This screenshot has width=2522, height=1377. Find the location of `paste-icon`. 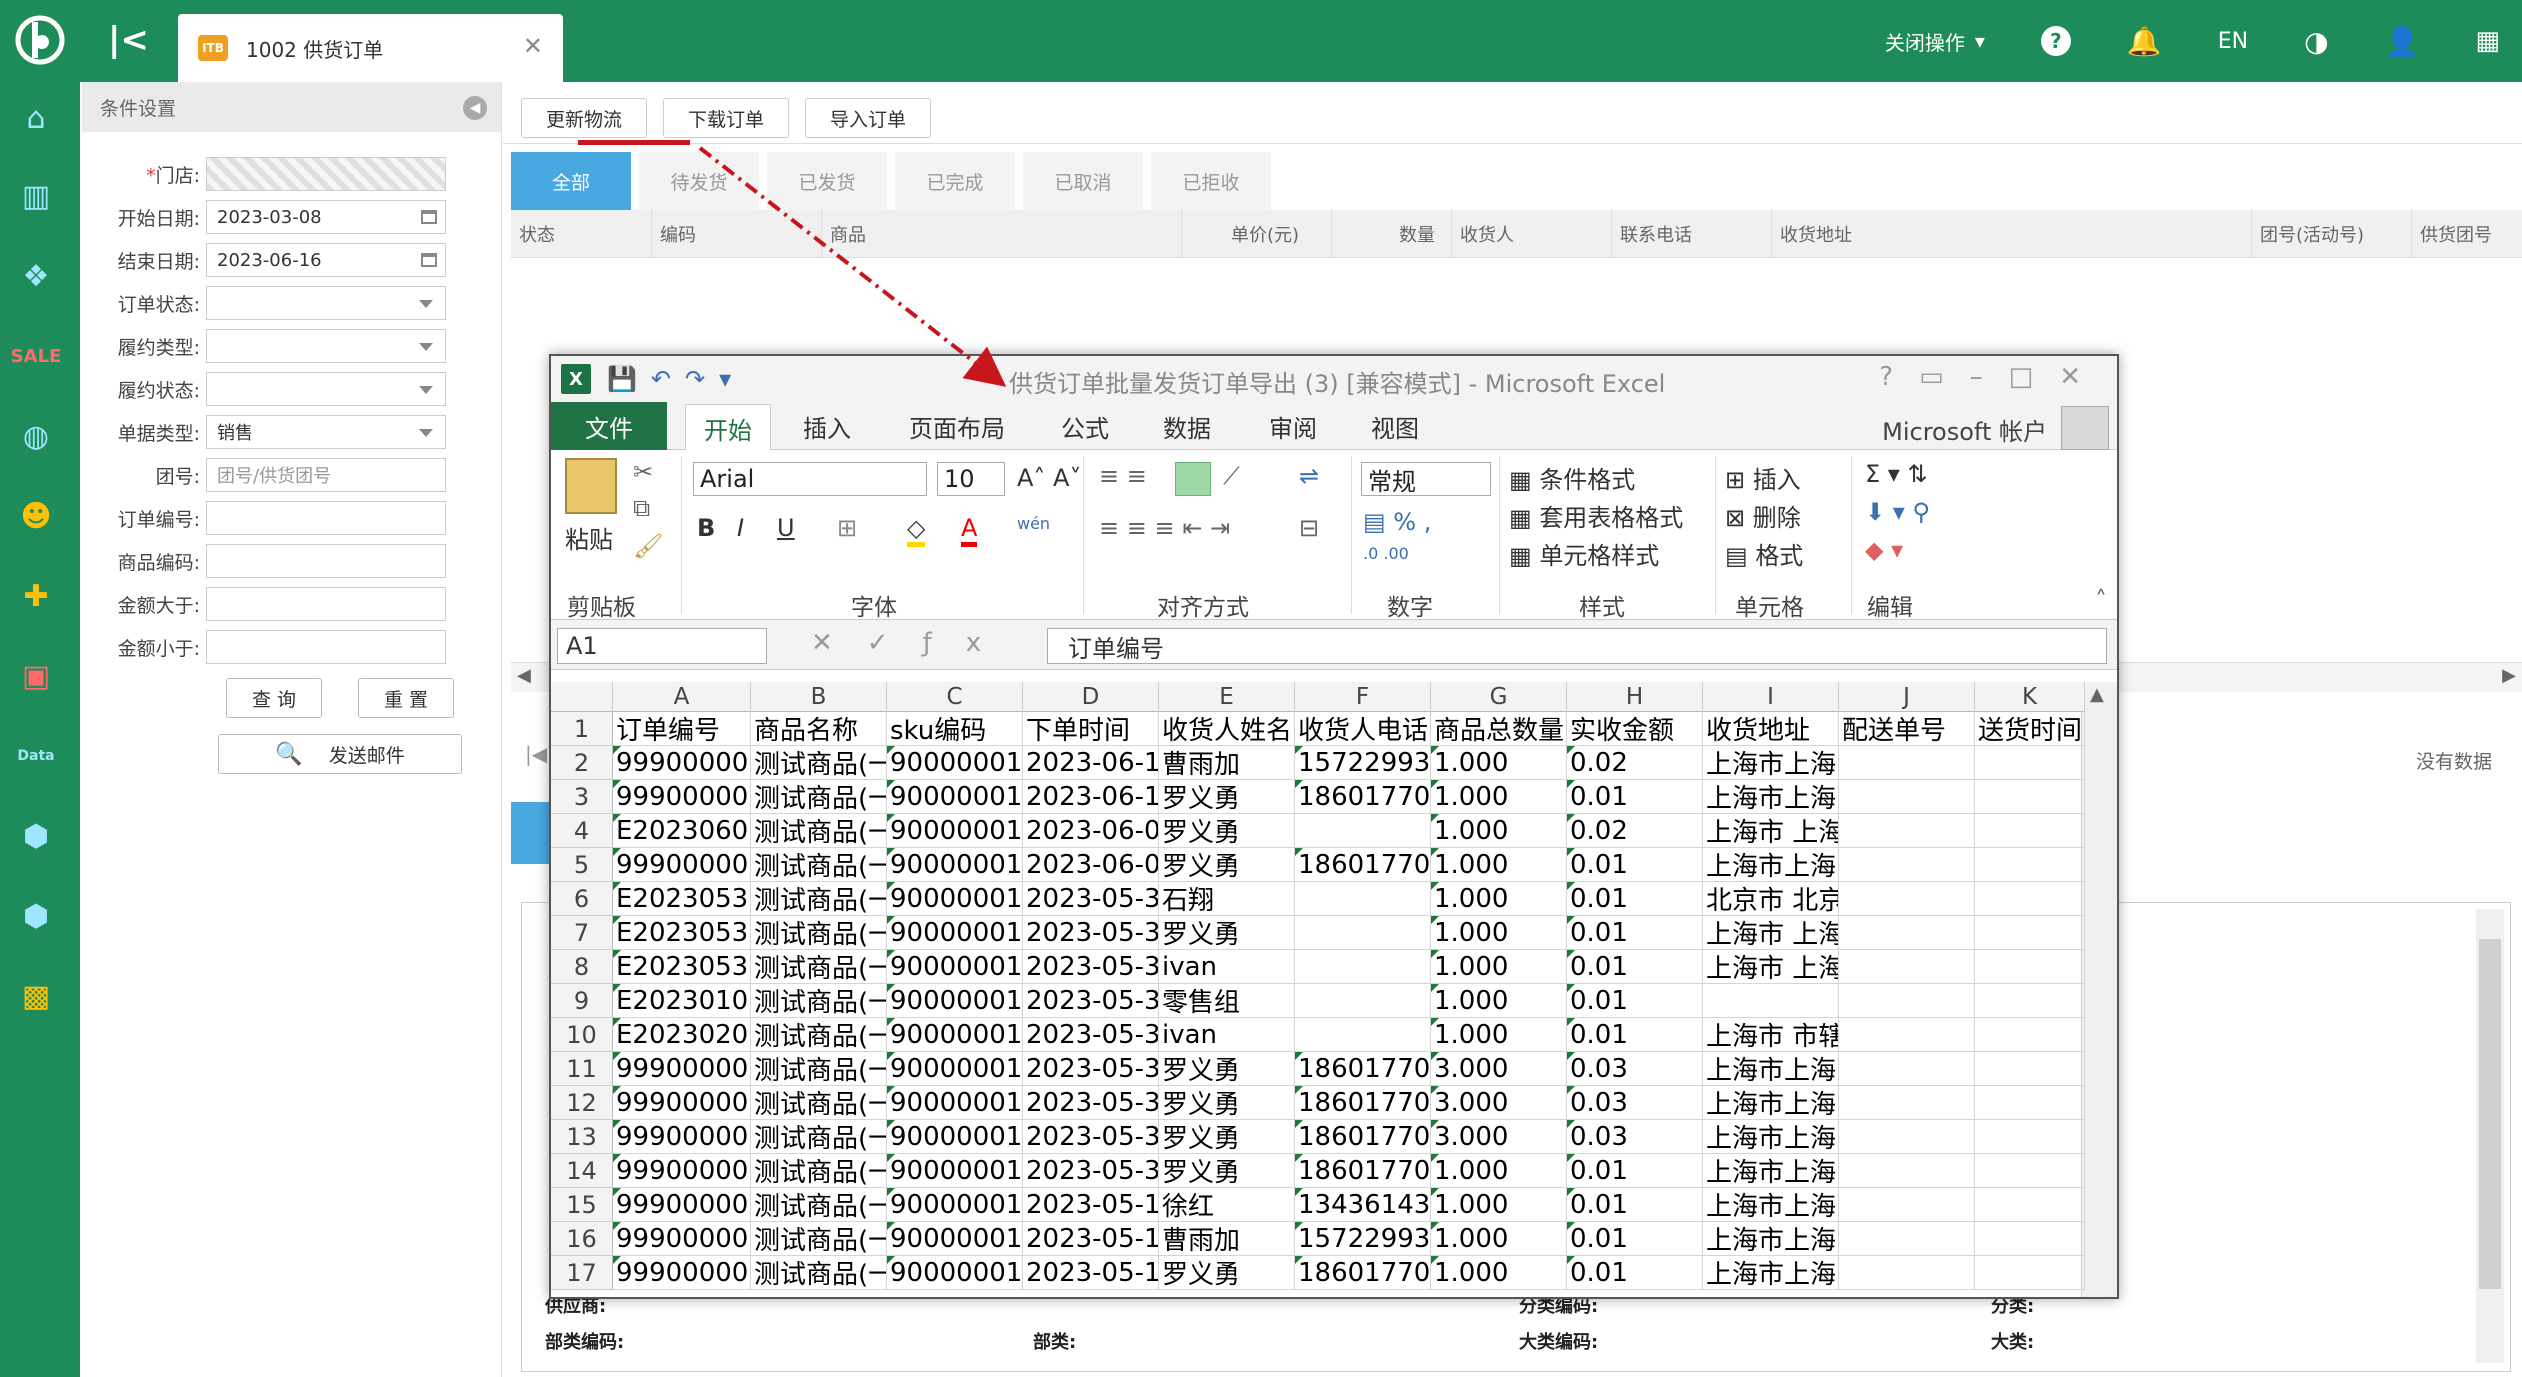

paste-icon is located at coordinates (591, 486).